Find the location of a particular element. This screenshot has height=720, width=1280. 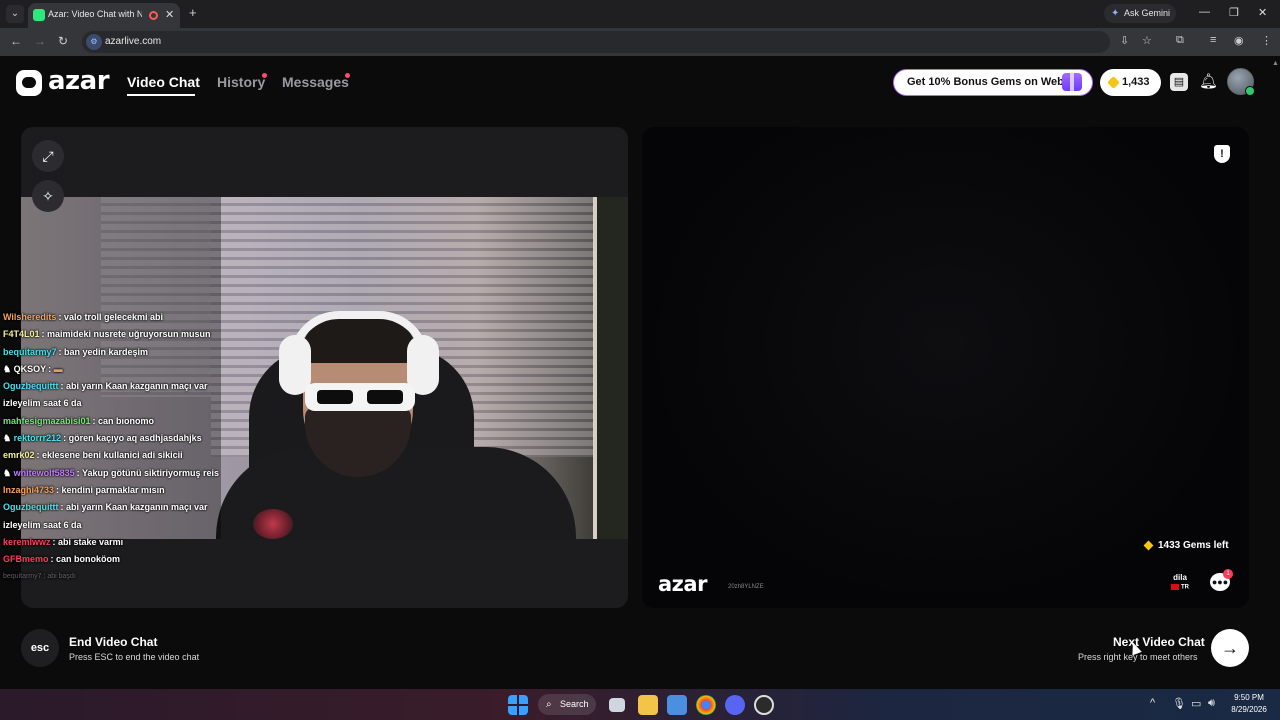

tab-close-button: ✕ is located at coordinates (169, 14).